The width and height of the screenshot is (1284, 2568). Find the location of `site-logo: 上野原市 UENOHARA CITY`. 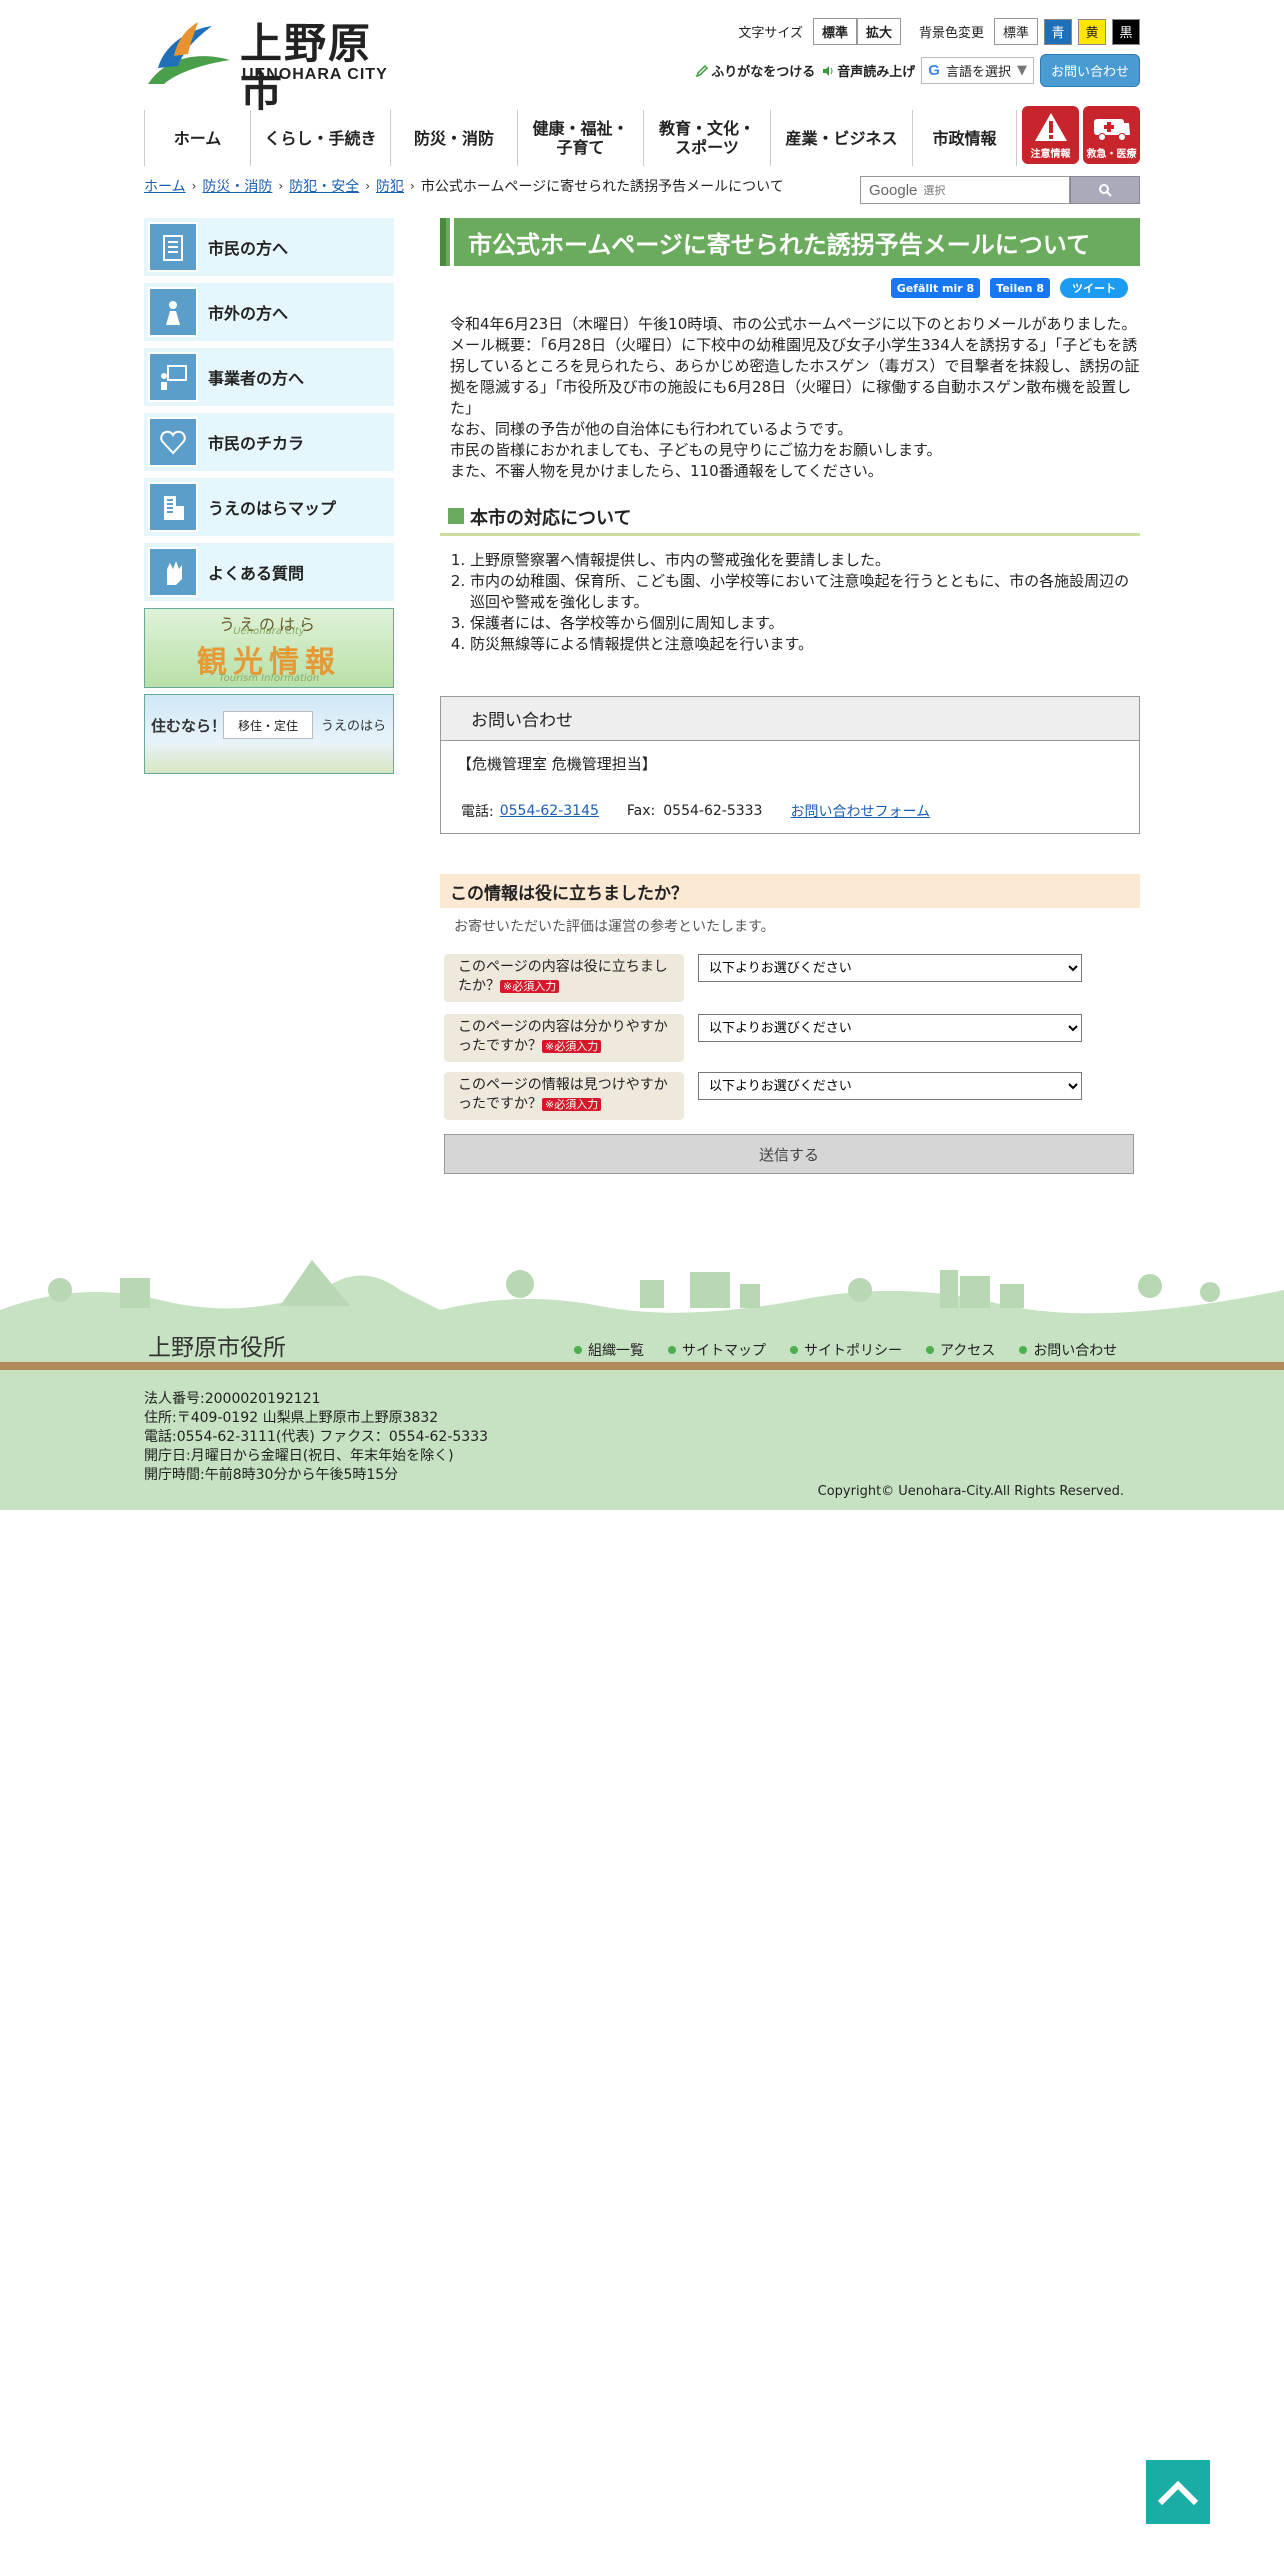

site-logo: 上野原市 UENOHARA CITY is located at coordinates (270, 68).